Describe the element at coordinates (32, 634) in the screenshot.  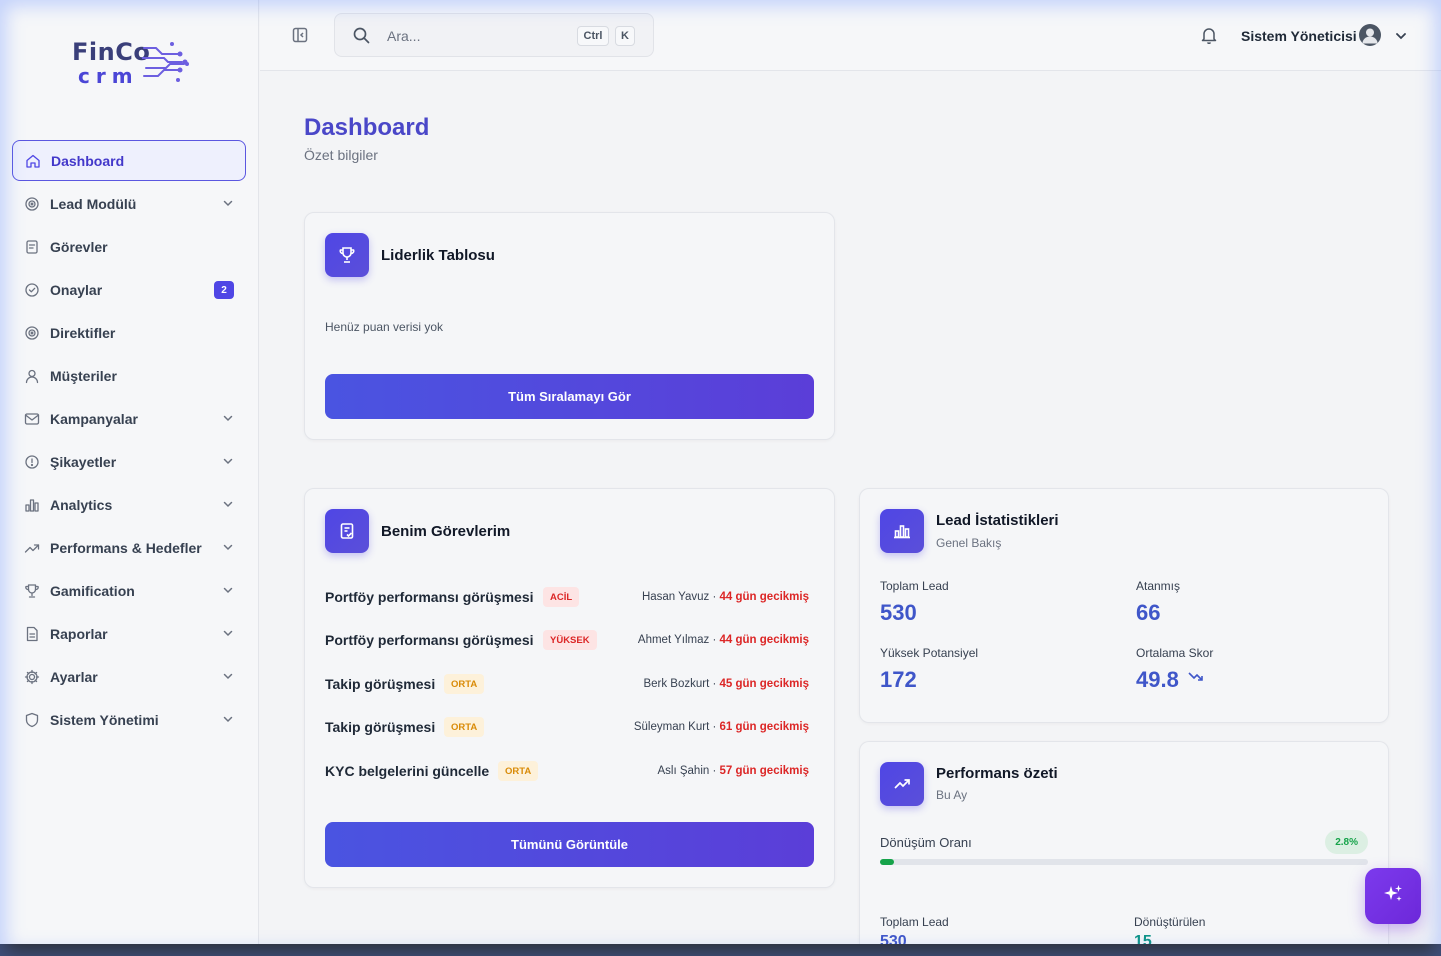
I see `file-icon` at that location.